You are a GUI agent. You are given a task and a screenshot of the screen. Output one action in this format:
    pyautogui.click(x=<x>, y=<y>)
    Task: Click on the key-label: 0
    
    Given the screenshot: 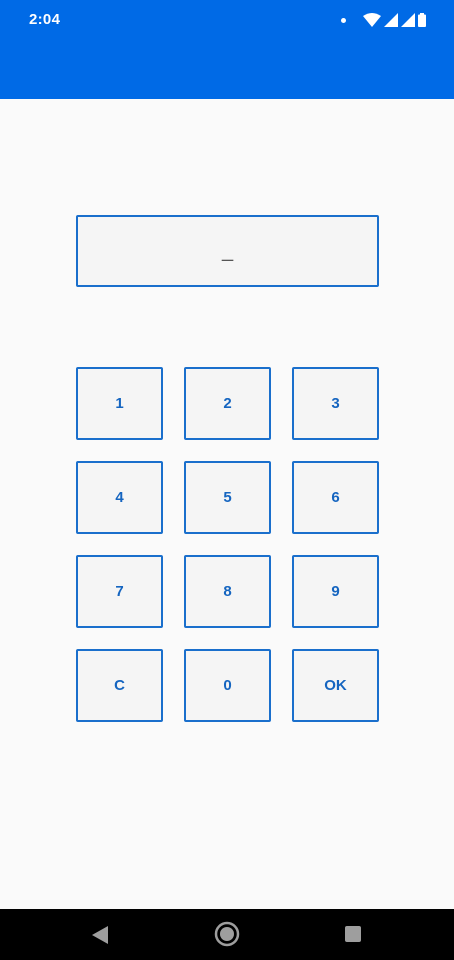 What is the action you would take?
    pyautogui.click(x=227, y=685)
    